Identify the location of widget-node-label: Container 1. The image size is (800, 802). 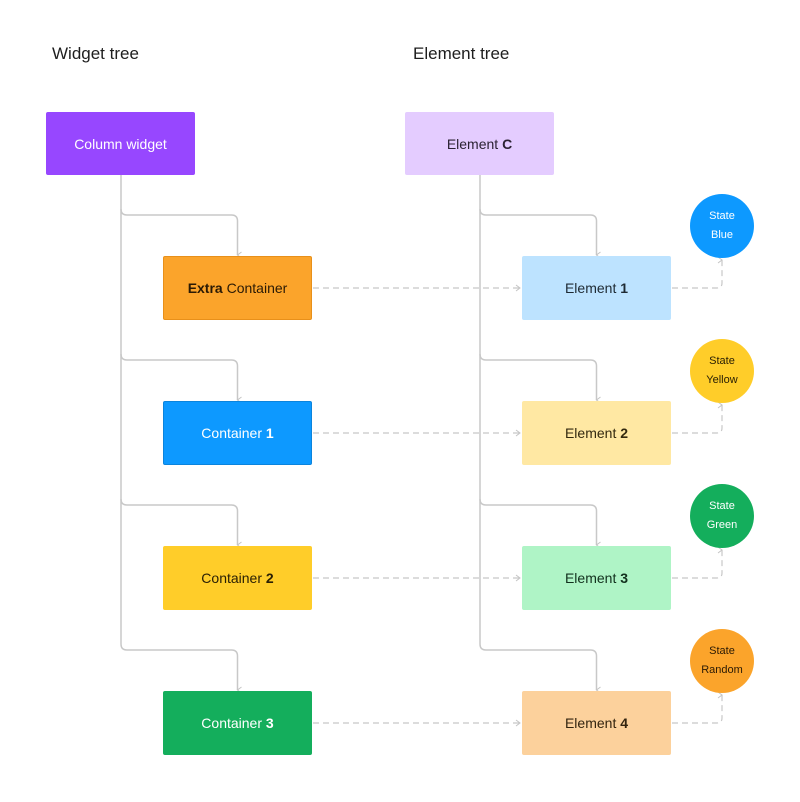
(237, 433).